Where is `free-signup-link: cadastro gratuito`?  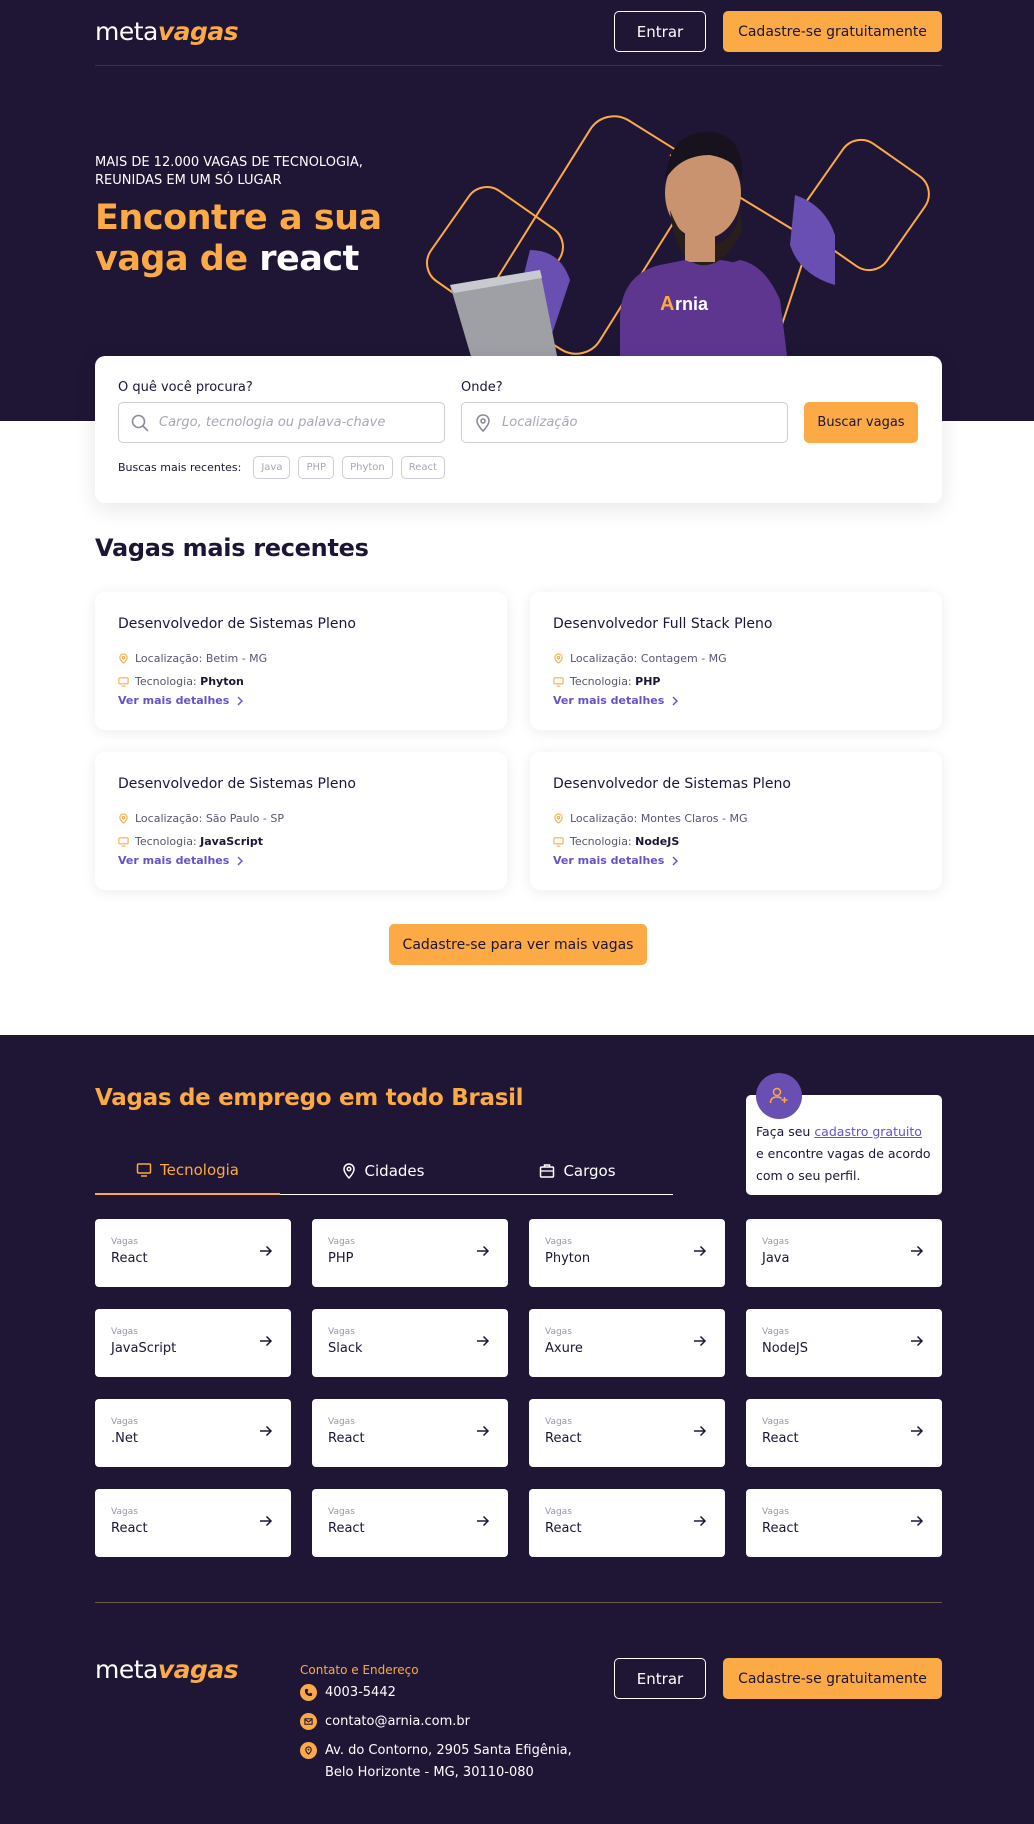 free-signup-link: cadastro gratuito is located at coordinates (868, 1131).